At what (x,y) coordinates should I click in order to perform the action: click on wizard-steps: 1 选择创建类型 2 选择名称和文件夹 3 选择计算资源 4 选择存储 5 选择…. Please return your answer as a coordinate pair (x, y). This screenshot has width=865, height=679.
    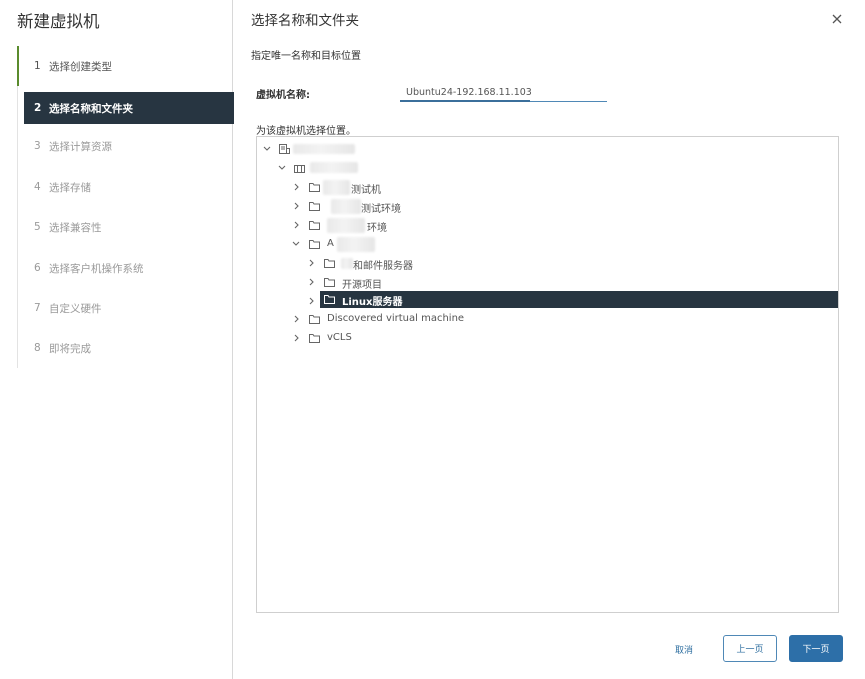
    Looking at the image, I should click on (125, 207).